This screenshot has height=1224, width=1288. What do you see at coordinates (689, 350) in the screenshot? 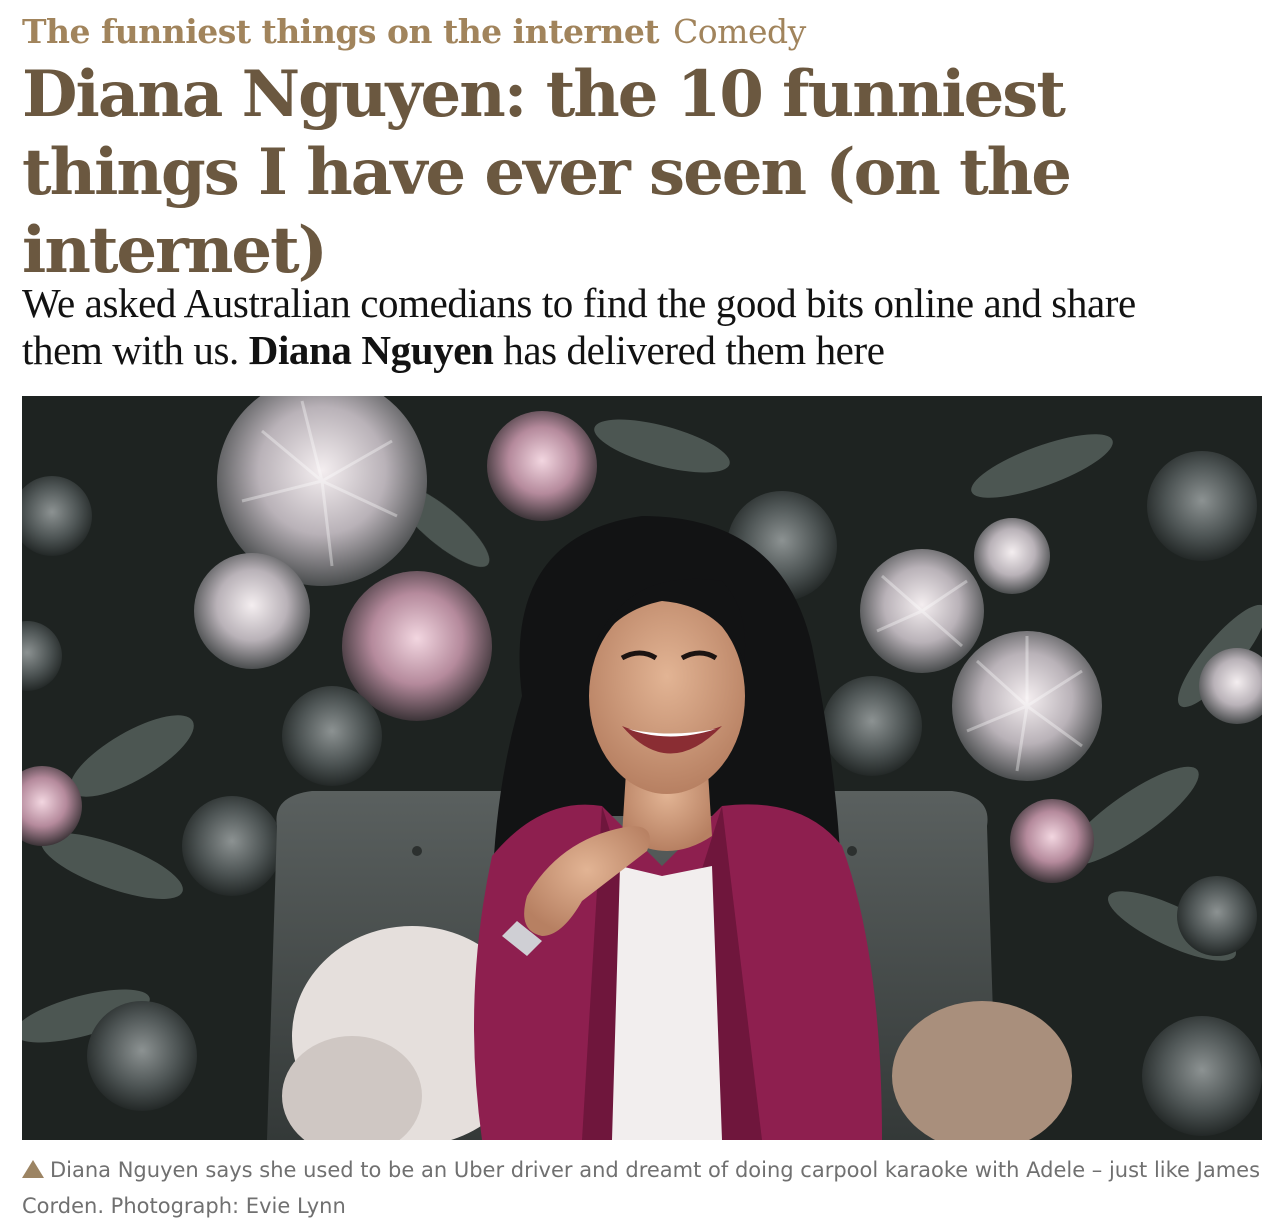
I see `standfirst-text-end: has delivered them here` at bounding box center [689, 350].